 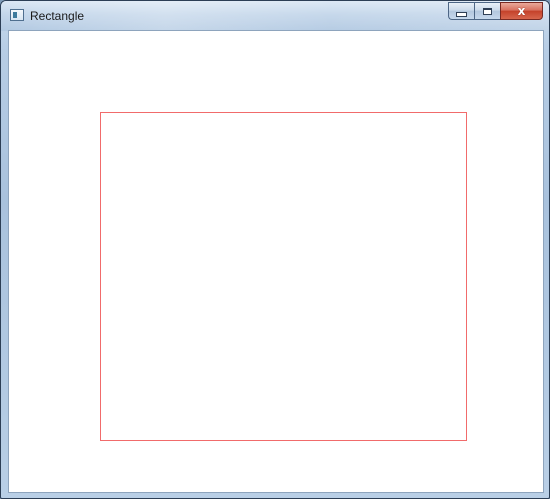 I want to click on close-button: x, so click(x=521, y=11).